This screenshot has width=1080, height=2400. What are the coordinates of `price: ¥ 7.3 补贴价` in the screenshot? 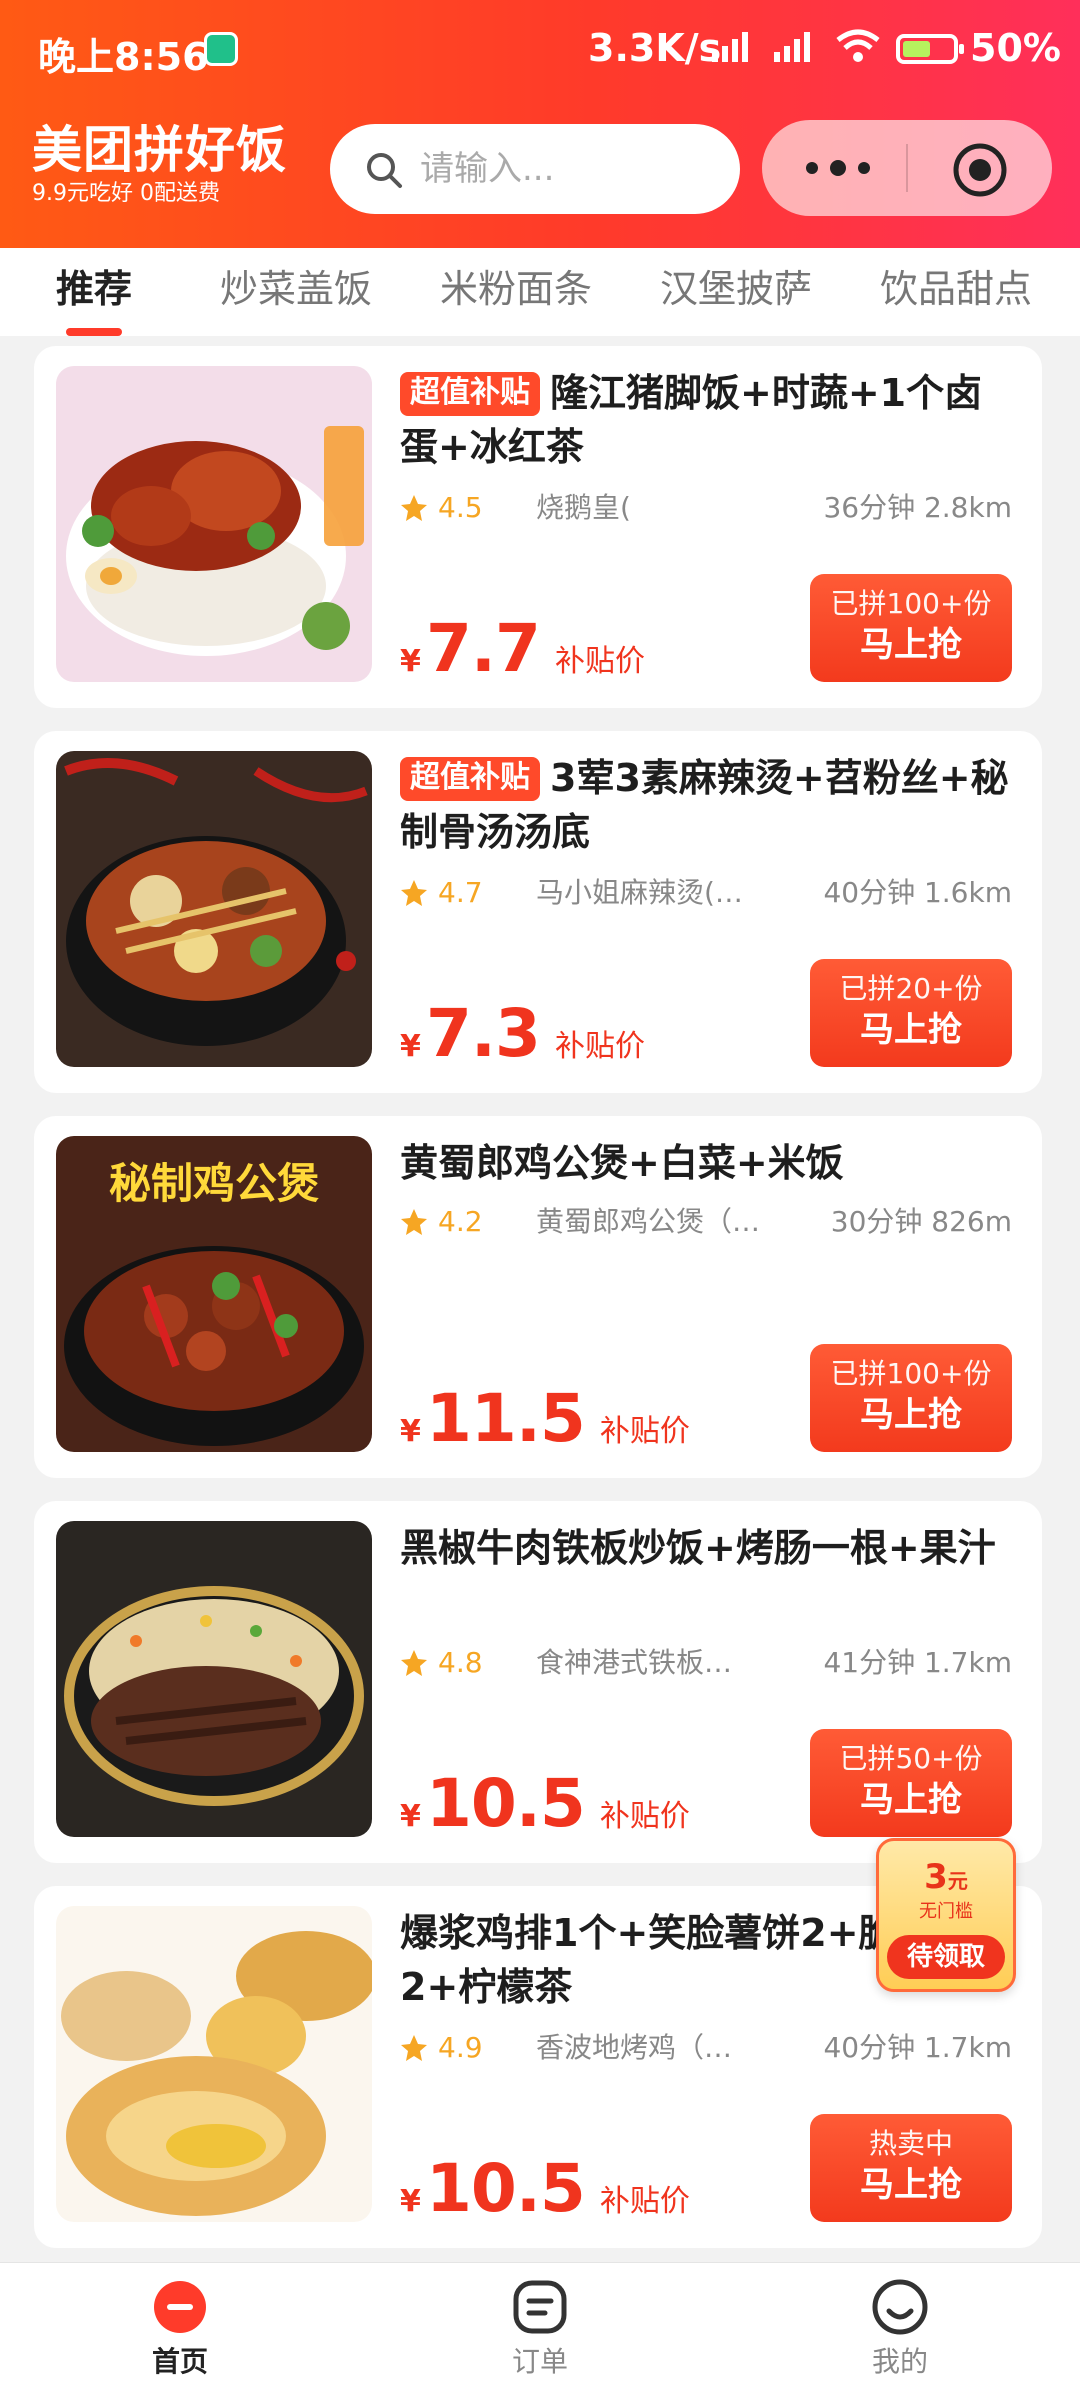 It's located at (522, 1033).